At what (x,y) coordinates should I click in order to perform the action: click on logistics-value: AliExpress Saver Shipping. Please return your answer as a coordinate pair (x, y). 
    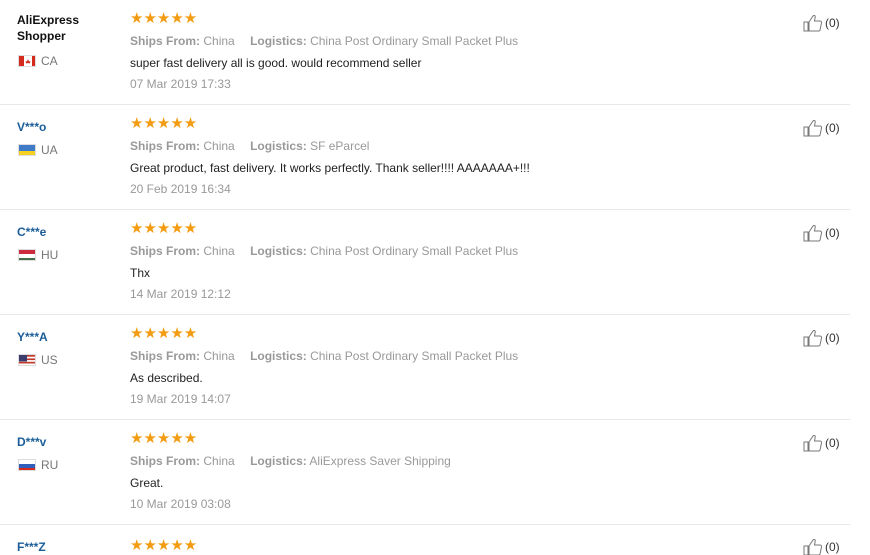
    Looking at the image, I should click on (380, 461).